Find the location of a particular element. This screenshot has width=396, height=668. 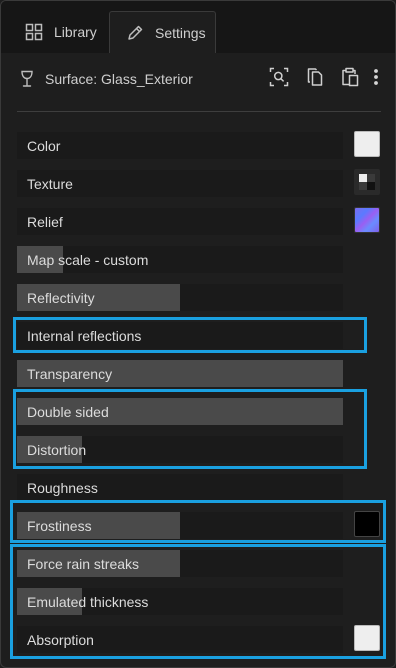

search-frame-button is located at coordinates (279, 79).